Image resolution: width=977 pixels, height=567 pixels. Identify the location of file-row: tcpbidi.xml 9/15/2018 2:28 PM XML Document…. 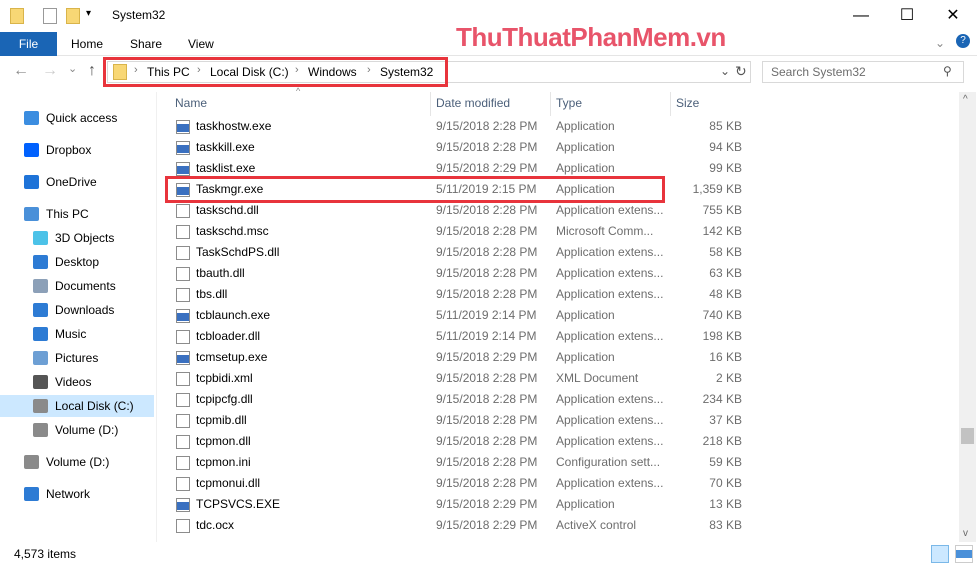
(454, 378).